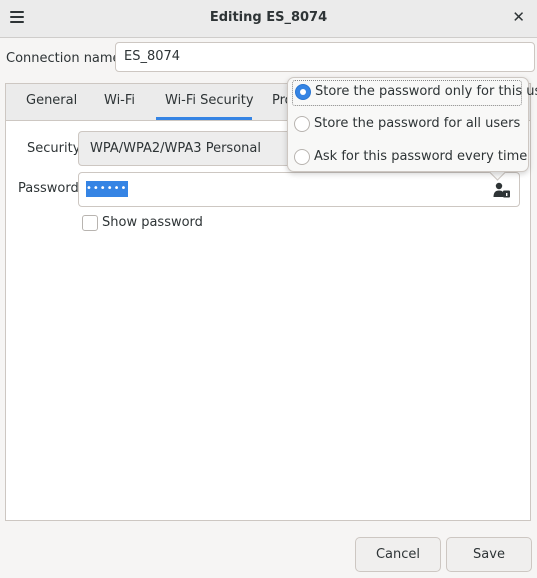  I want to click on radio-store-all-users, so click(302, 124).